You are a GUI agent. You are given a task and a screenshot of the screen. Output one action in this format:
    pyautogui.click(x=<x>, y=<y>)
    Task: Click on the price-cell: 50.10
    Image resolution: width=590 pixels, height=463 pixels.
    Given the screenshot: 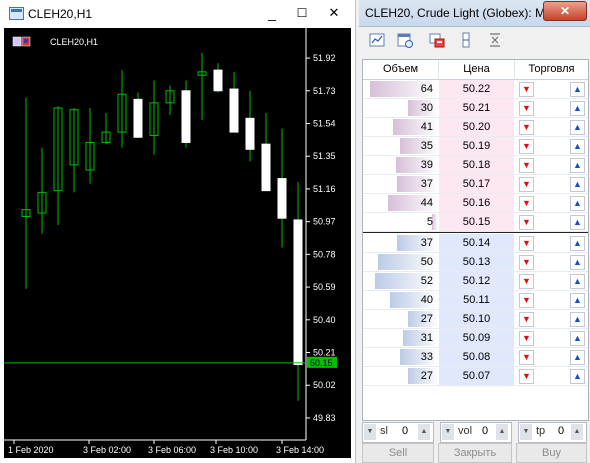 What is the action you would take?
    pyautogui.click(x=476, y=319)
    